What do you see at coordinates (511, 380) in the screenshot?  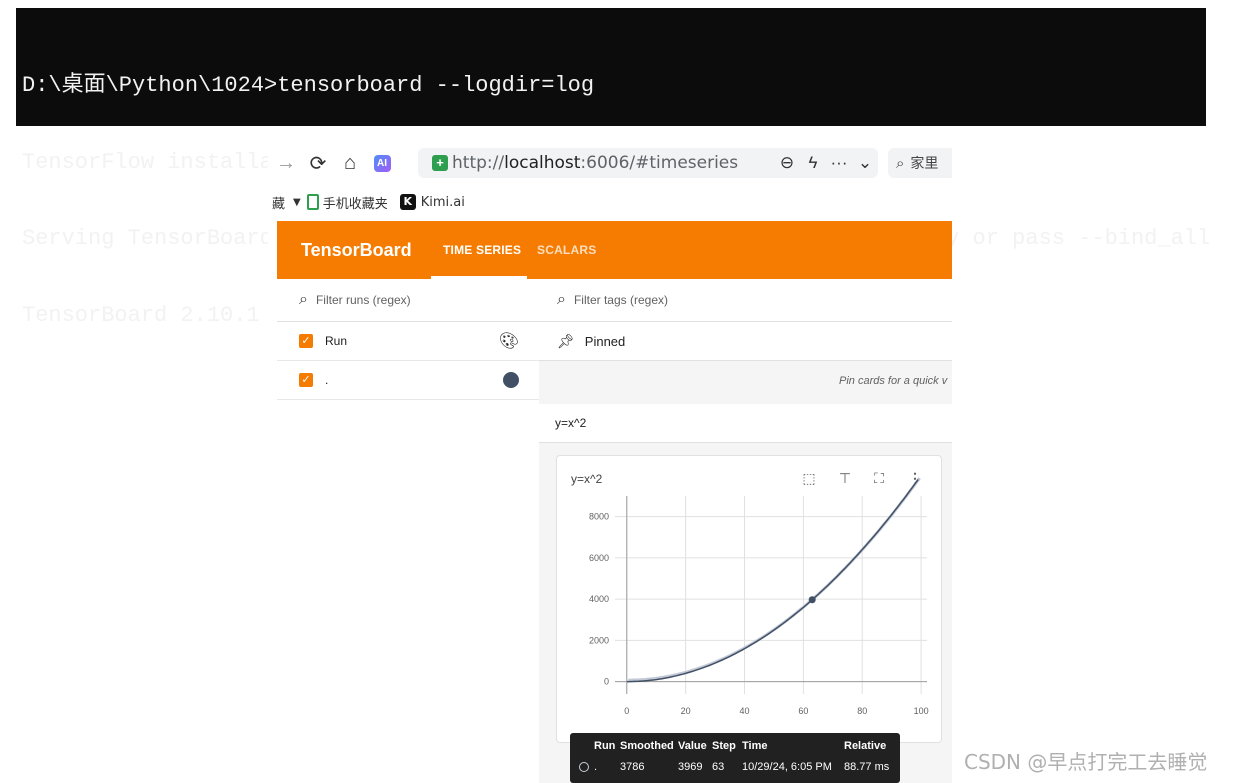 I see `run-color-swatch` at bounding box center [511, 380].